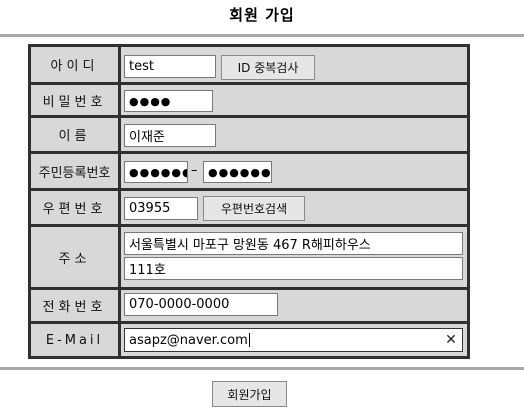 This screenshot has height=414, width=524. What do you see at coordinates (74, 100) in the screenshot?
I see `password-label: 비밀번호` at bounding box center [74, 100].